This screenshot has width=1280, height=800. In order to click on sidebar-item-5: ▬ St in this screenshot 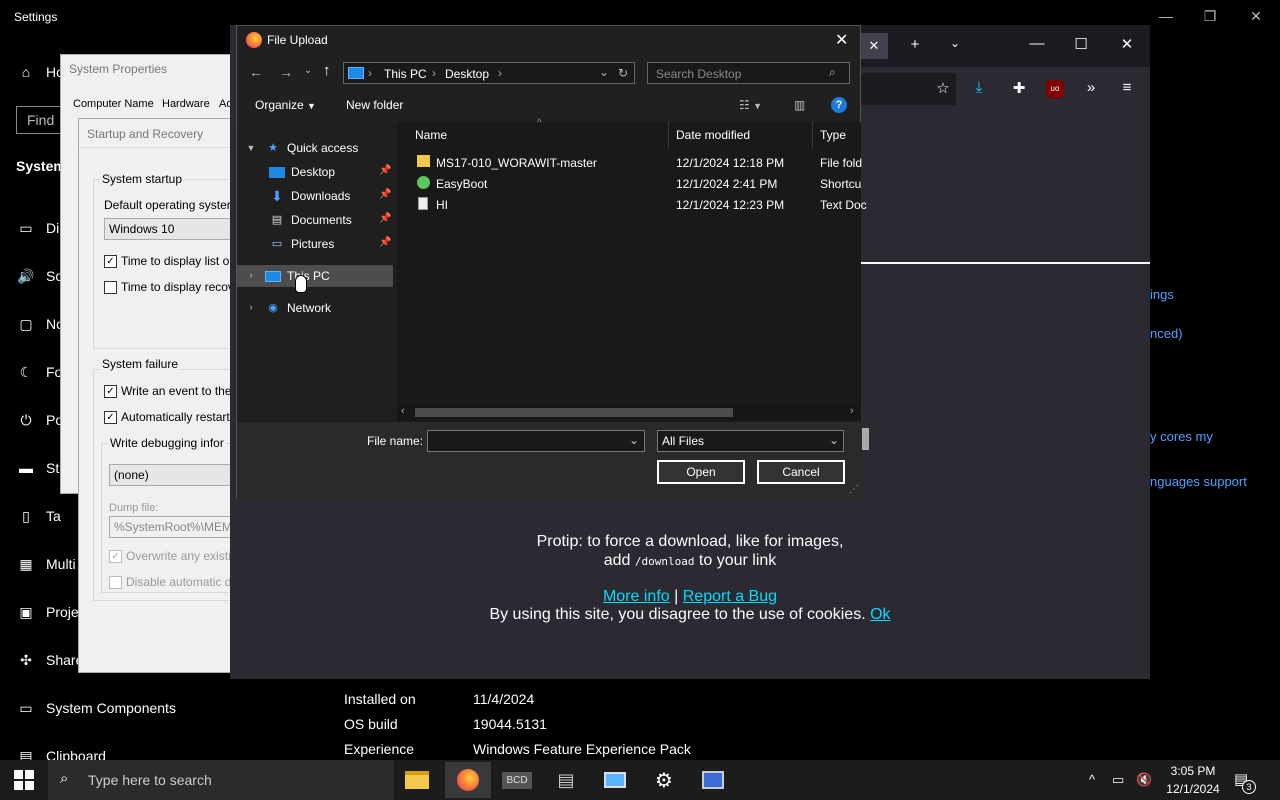, I will do `click(37, 468)`.